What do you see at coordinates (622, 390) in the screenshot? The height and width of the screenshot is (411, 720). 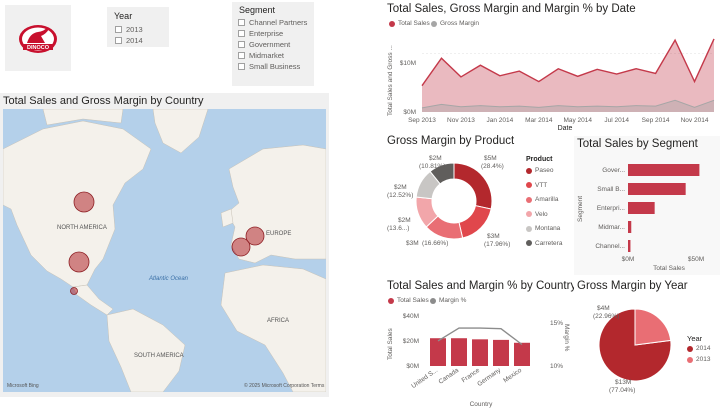 I see `pie-label-percent: (77.04%)` at bounding box center [622, 390].